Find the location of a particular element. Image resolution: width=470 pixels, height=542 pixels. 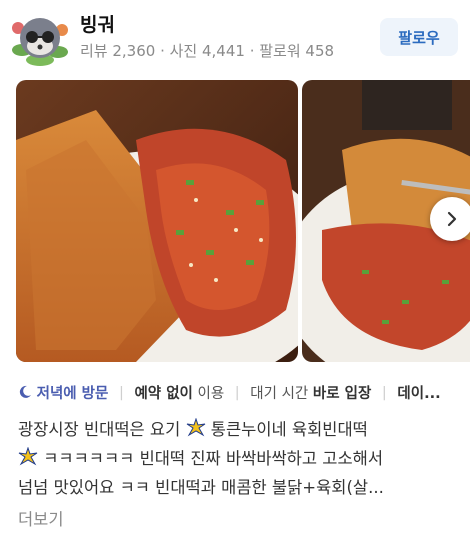

tag-reservation-rest: 이용 is located at coordinates (208, 394).